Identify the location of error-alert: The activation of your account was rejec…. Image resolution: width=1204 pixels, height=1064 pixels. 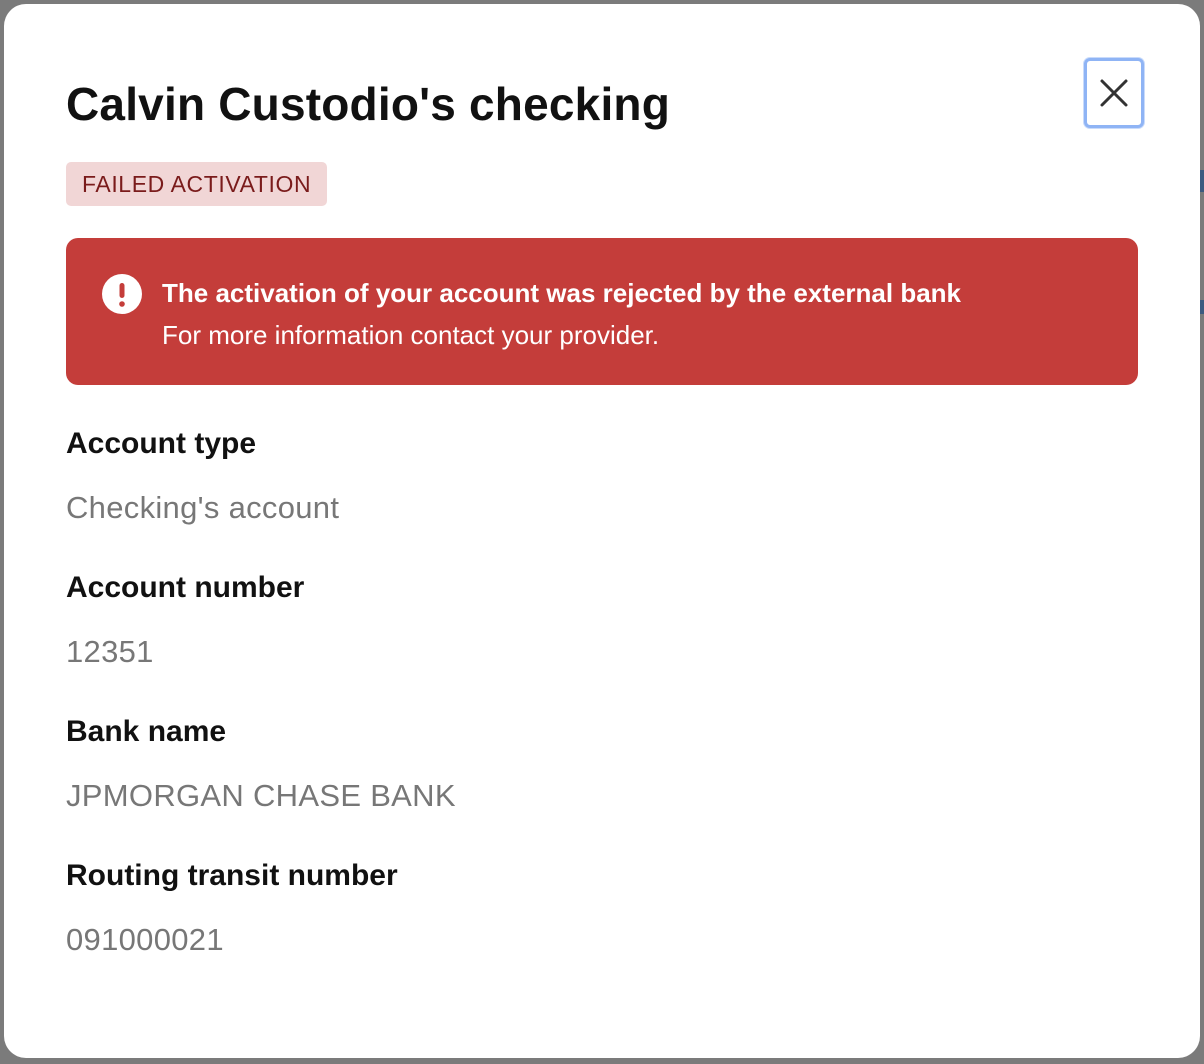
(602, 311).